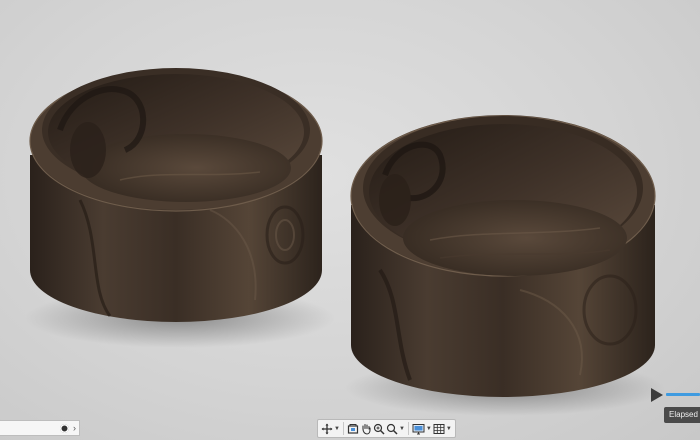 The width and height of the screenshot is (700, 440). I want to click on elapsed-time-tooltip: Elapsed ti, so click(682, 415).